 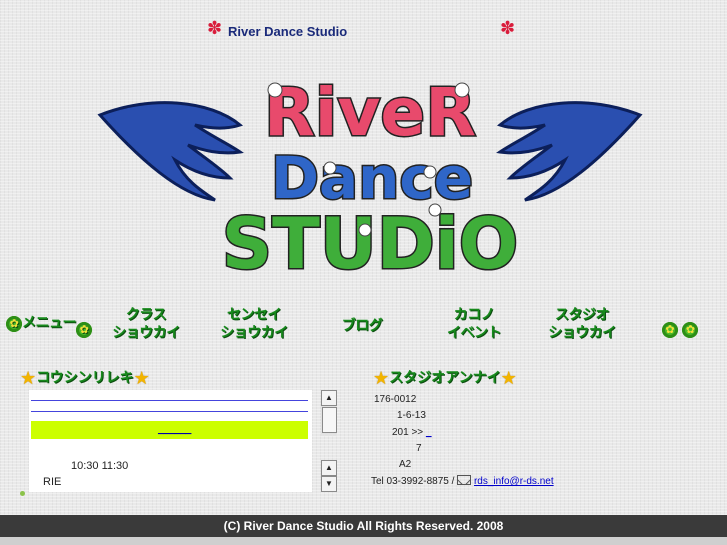 What do you see at coordinates (170, 151) in the screenshot?
I see `left-wing-icon` at bounding box center [170, 151].